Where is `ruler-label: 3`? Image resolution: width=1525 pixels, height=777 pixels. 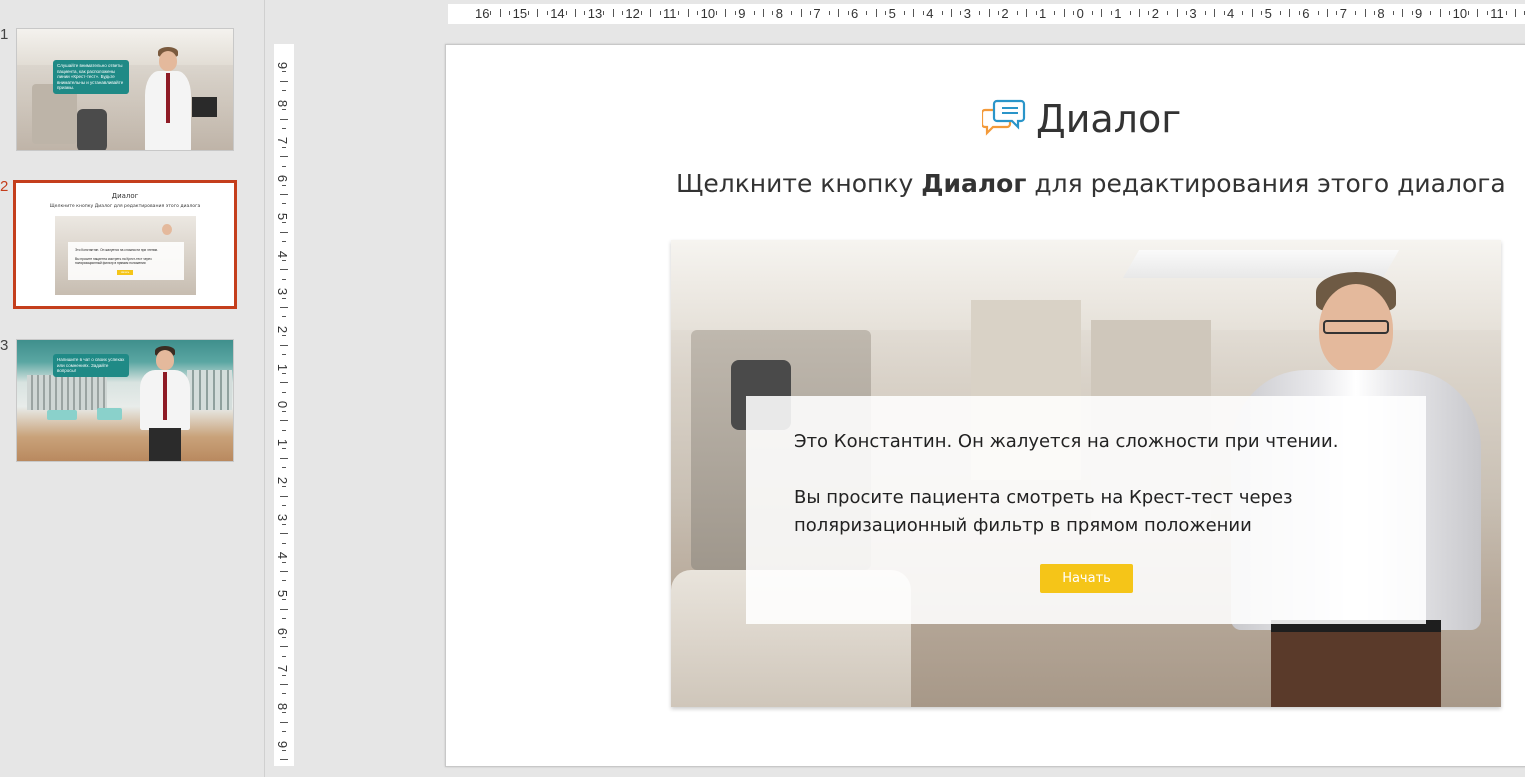 ruler-label: 3 is located at coordinates (1193, 13).